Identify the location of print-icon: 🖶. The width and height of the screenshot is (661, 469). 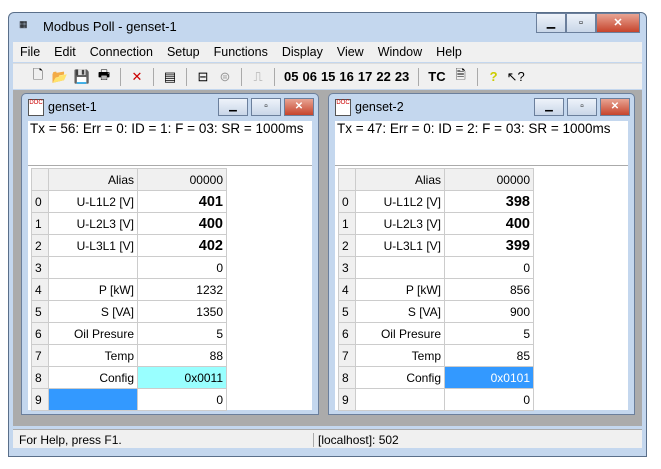
(104, 77).